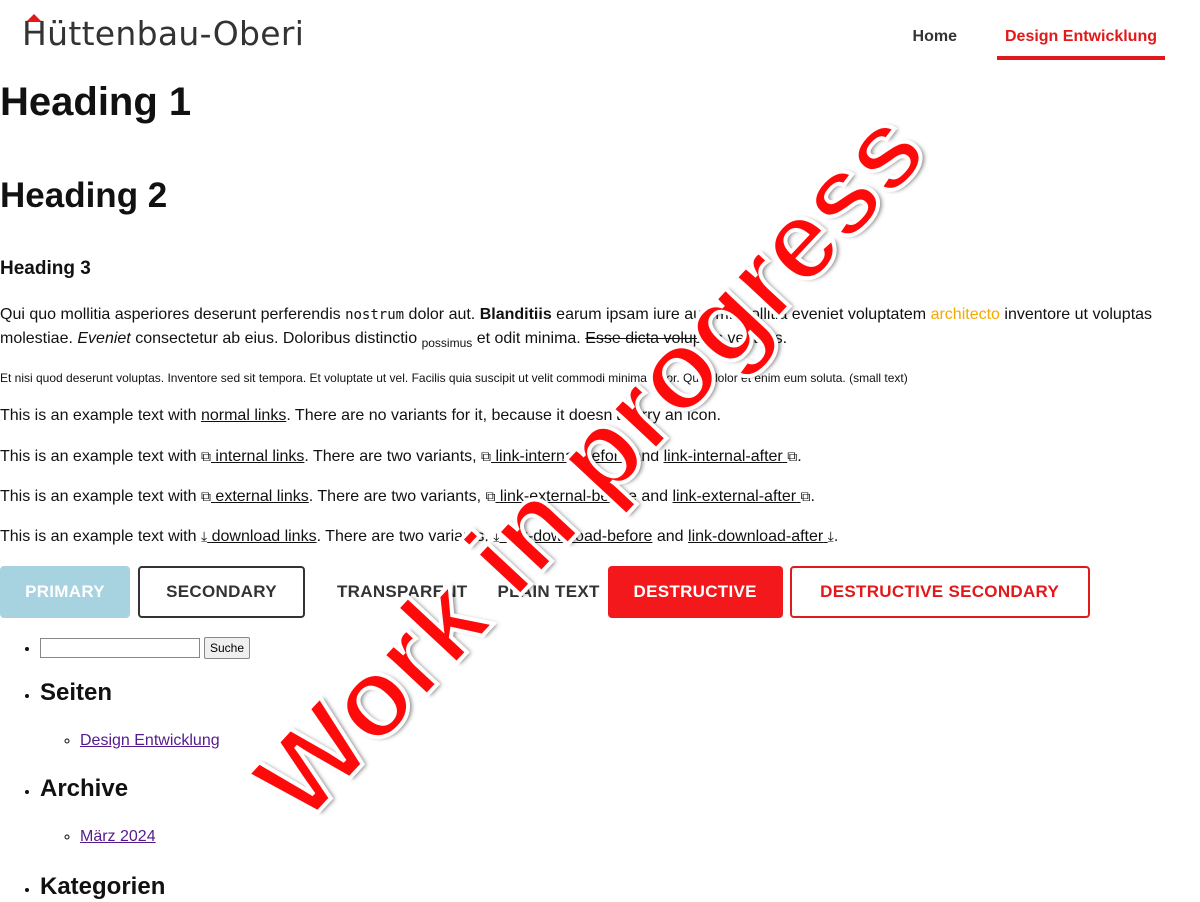 The image size is (1200, 902). I want to click on search-form: Suche, so click(145, 648).